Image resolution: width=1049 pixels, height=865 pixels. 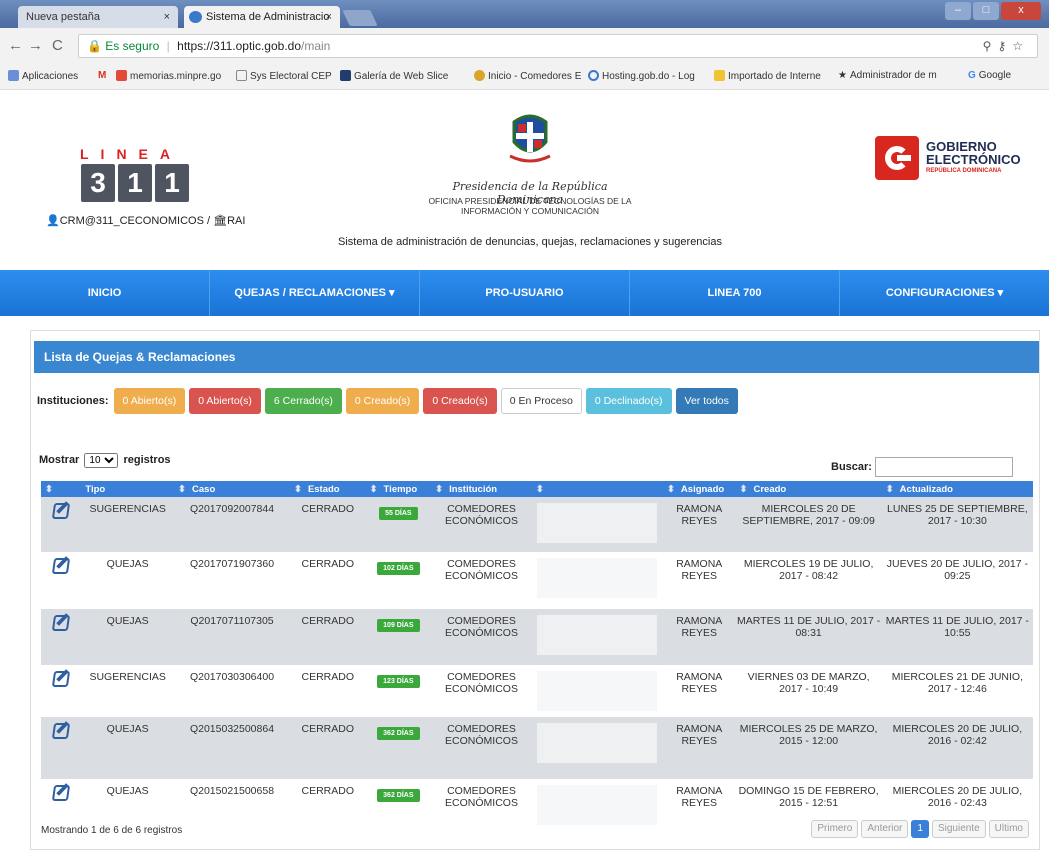 What do you see at coordinates (168, 76) in the screenshot?
I see `bookmark-memorias: memorias.minpre.go` at bounding box center [168, 76].